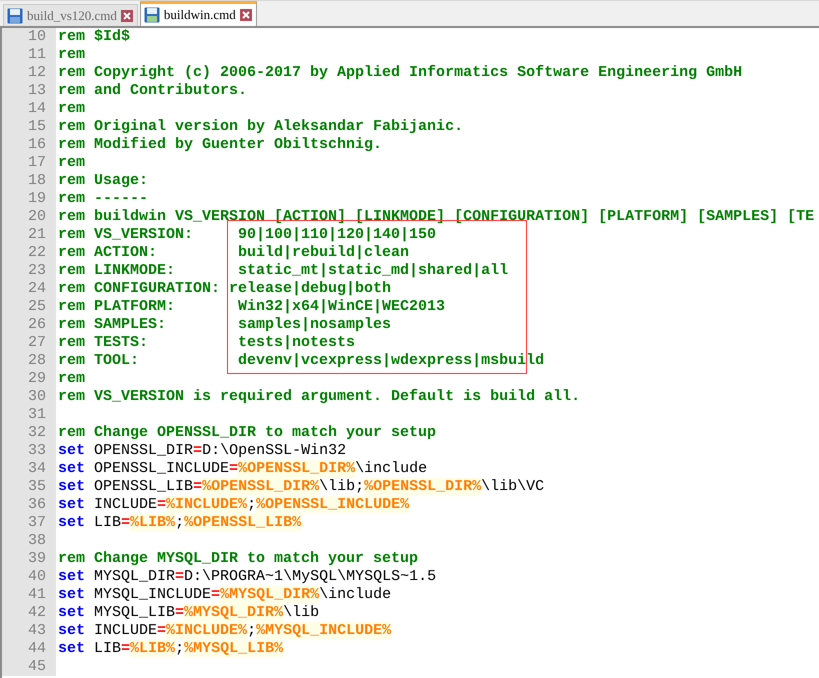 Image resolution: width=819 pixels, height=678 pixels. Describe the element at coordinates (233, 505) in the screenshot. I see `code-line: set INCLUDE=%INCLUDE%;%OPENSSL_INCLUDE%` at that location.